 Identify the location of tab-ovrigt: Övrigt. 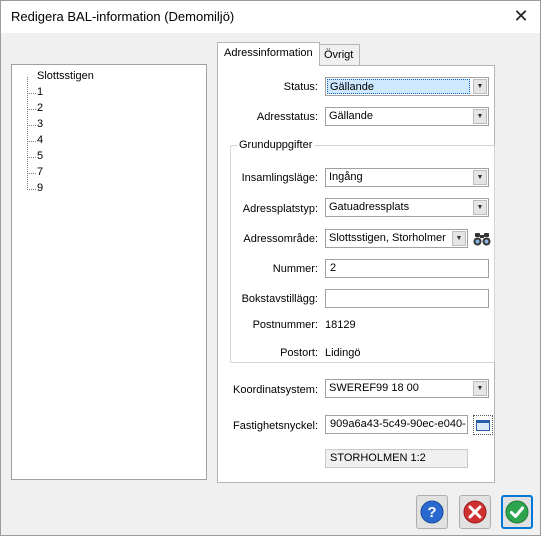
(339, 55).